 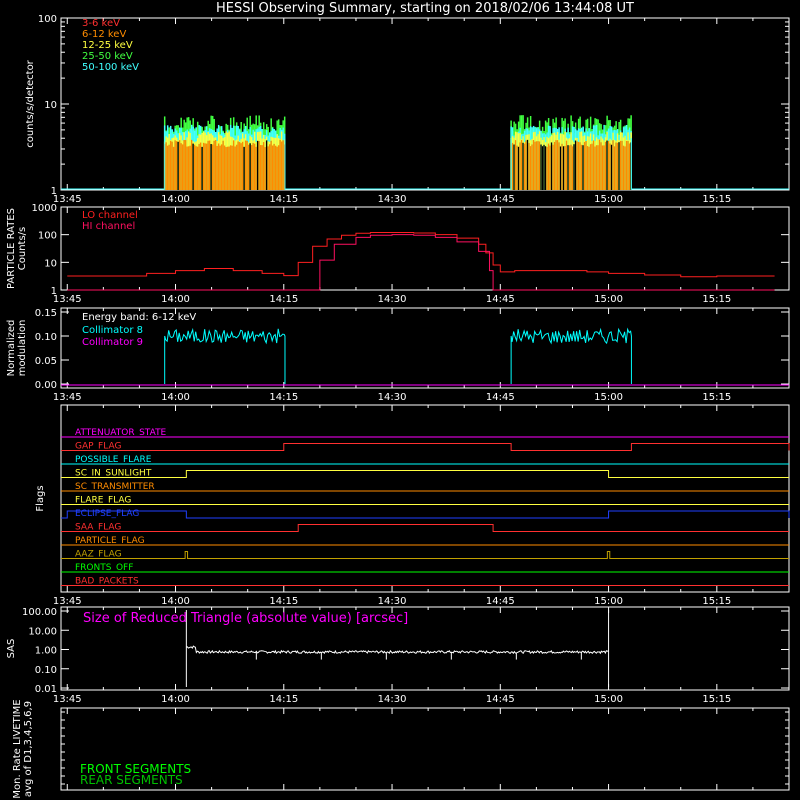 What do you see at coordinates (112, 330) in the screenshot?
I see `legend-item: Collimator 8` at bounding box center [112, 330].